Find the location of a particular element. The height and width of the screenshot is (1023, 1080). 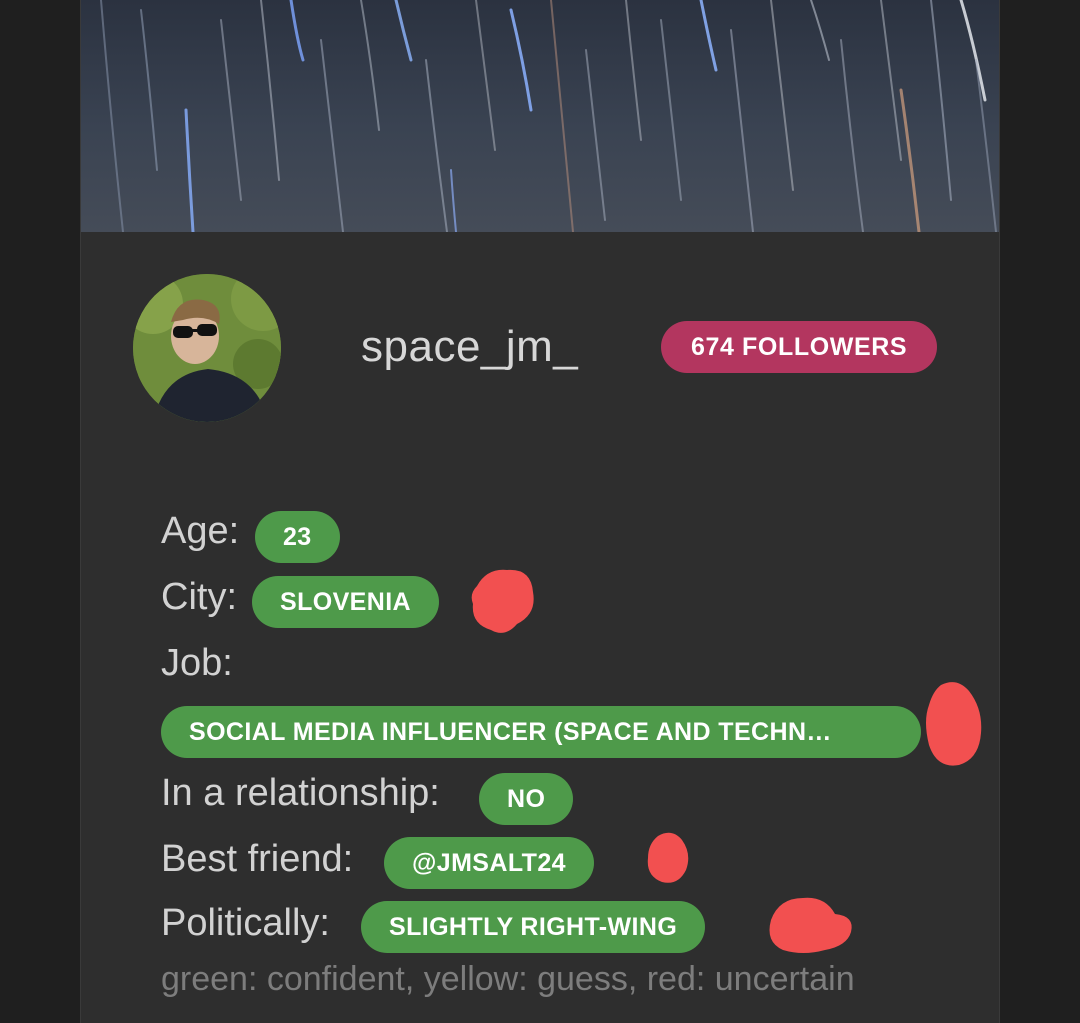

city-chip: SLOVENIA is located at coordinates (345, 602).